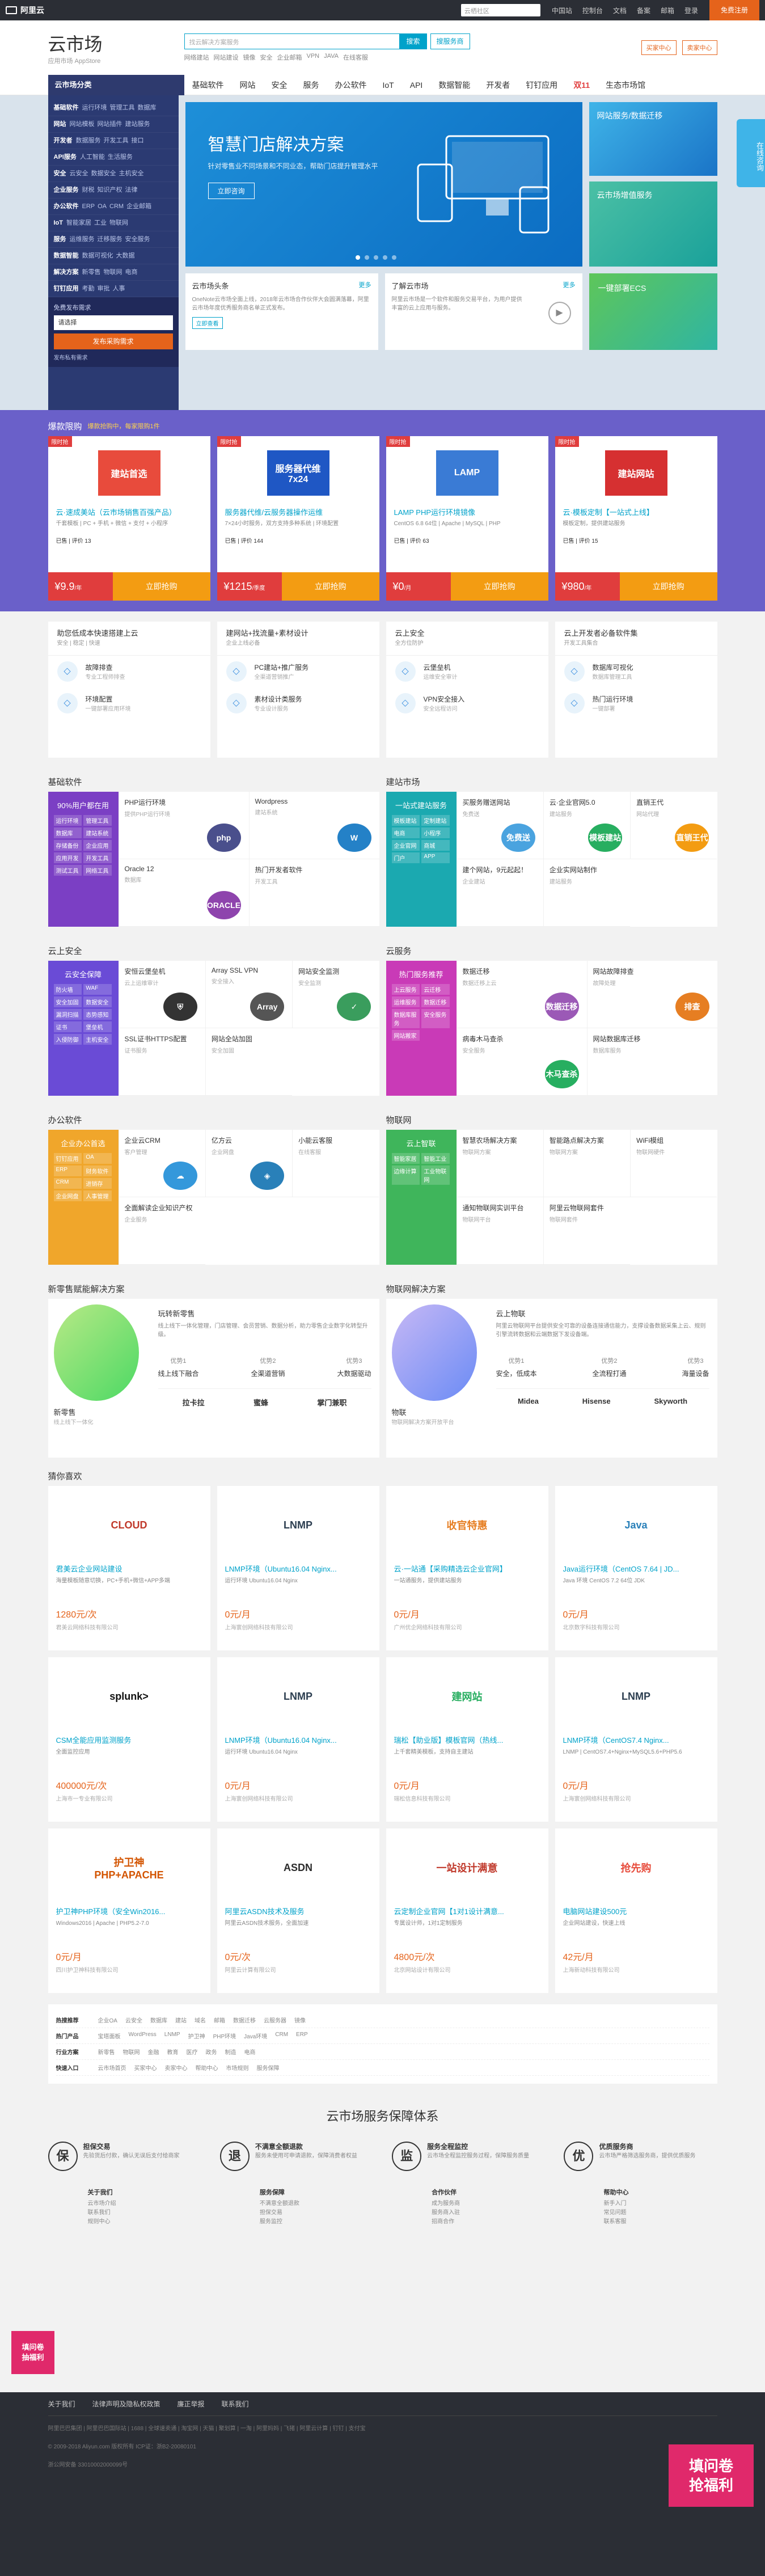  What do you see at coordinates (331, 57) in the screenshot?
I see `hot-keyword: JAVA` at bounding box center [331, 57].